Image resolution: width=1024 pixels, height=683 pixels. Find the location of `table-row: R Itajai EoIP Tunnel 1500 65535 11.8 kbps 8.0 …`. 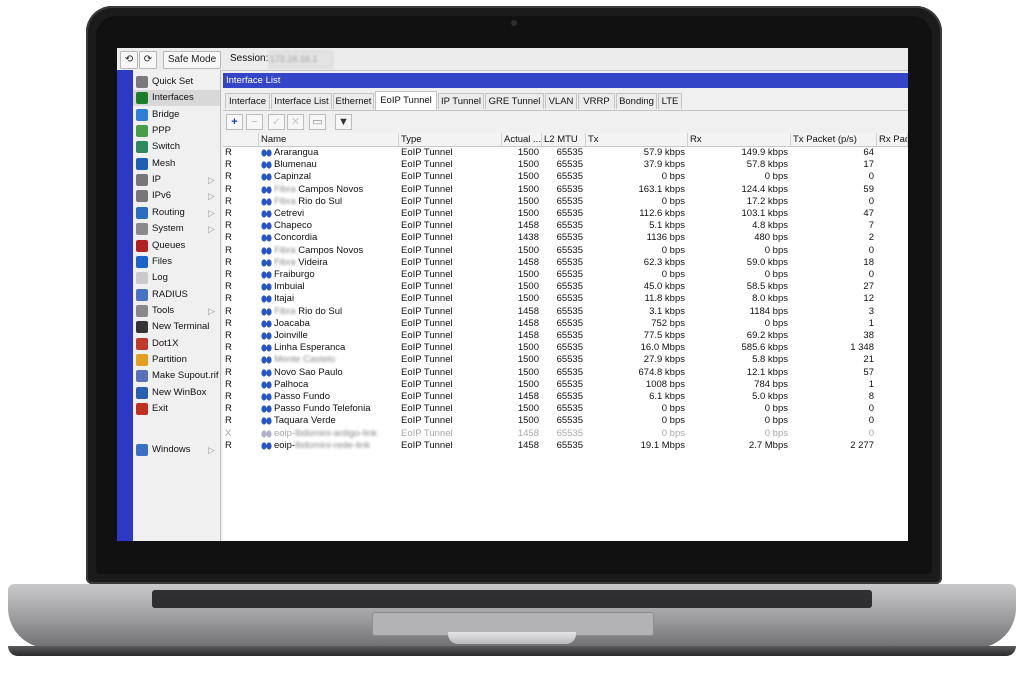

table-row: R Itajai EoIP Tunnel 1500 65535 11.8 kbps 8.0 … is located at coordinates (565, 299).